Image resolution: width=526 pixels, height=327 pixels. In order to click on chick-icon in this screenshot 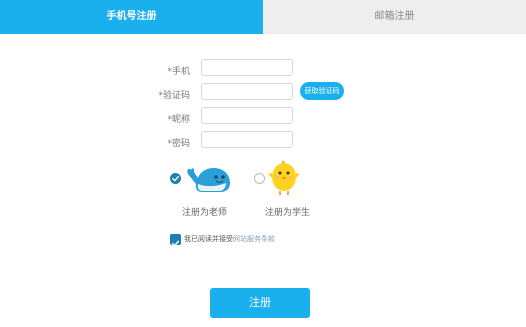, I will do `click(284, 177)`.